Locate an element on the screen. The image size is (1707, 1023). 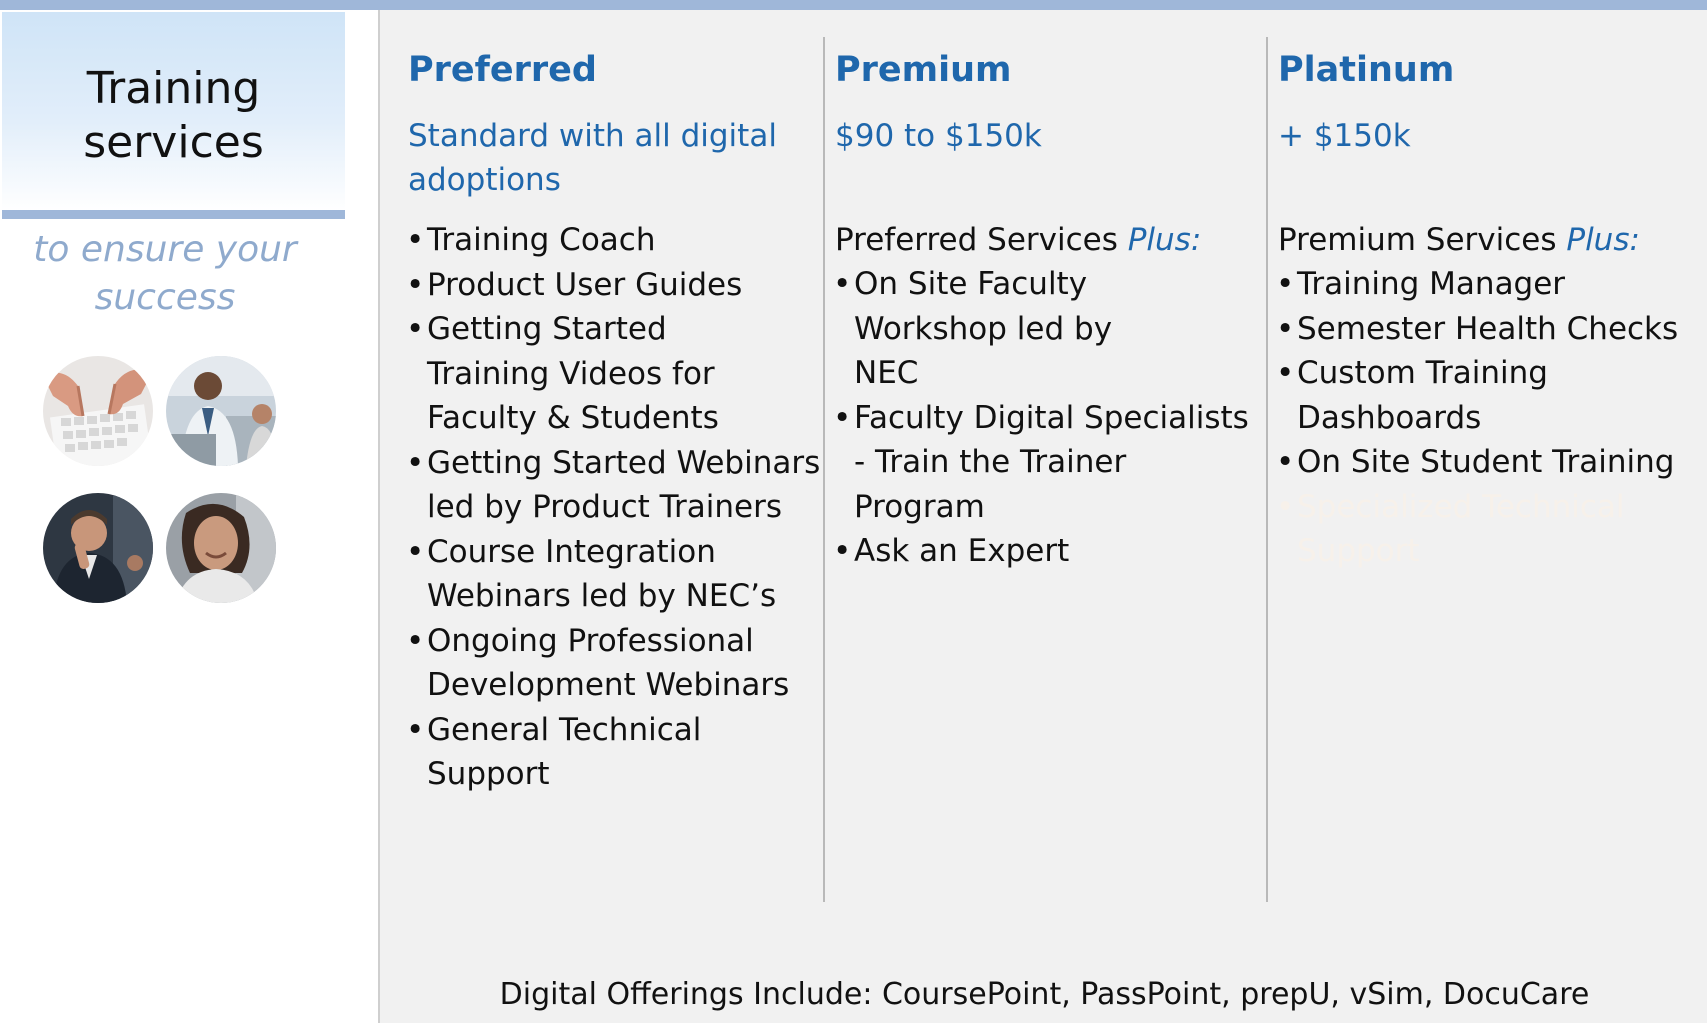
page-title: Training services is located at coordinates (173, 116).